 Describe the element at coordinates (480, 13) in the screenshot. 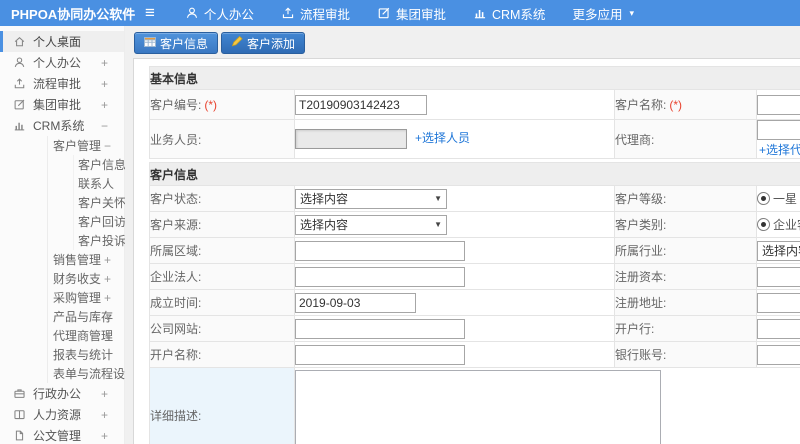

I see `chart-icon` at that location.